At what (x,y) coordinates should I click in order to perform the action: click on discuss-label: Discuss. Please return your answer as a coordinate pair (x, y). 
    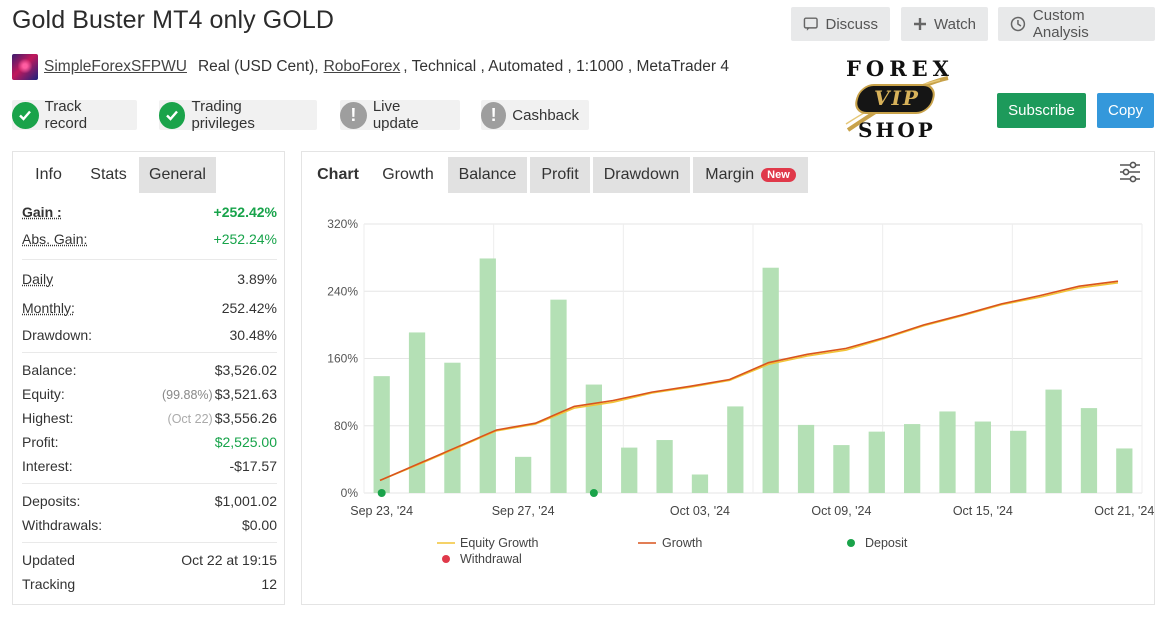
    Looking at the image, I should click on (851, 24).